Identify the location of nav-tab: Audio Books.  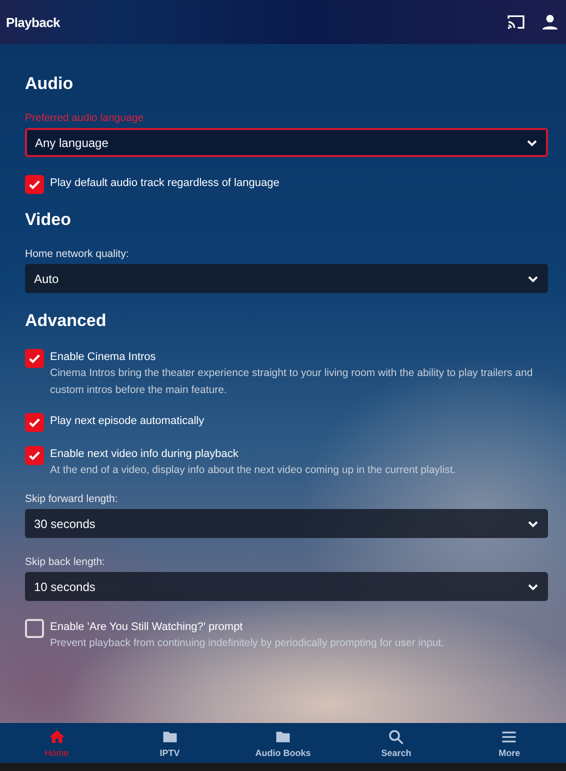
(283, 743).